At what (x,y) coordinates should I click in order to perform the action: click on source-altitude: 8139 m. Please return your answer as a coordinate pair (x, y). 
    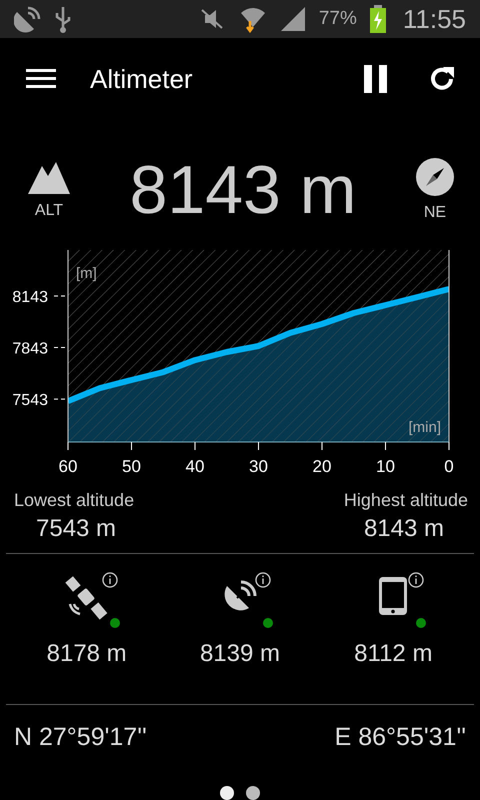
    Looking at the image, I should click on (240, 654).